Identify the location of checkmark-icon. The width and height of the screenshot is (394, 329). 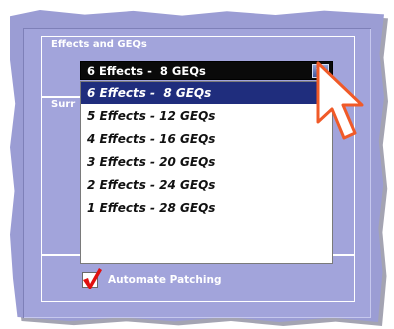
(92, 278).